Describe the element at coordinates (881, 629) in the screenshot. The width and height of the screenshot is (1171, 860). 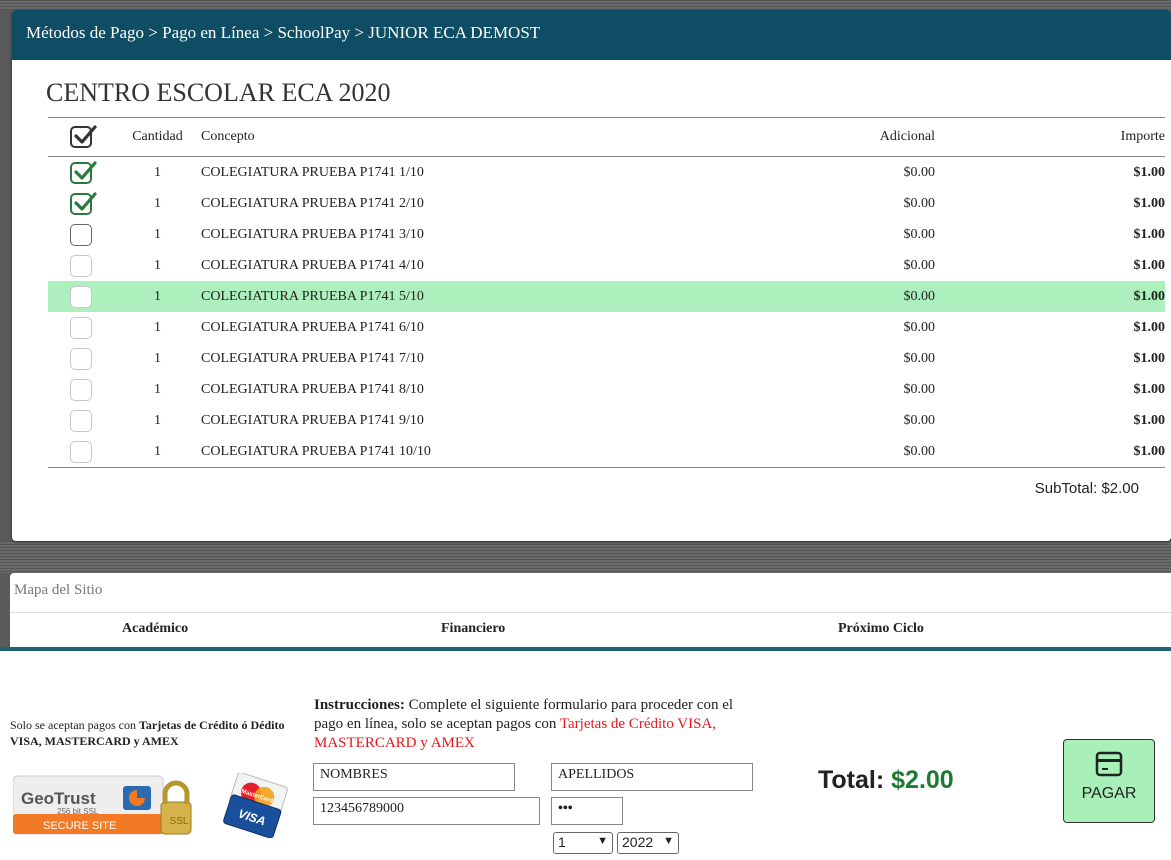
I see `site-map-proximo-ciclo: Próximo Ciclo` at that location.